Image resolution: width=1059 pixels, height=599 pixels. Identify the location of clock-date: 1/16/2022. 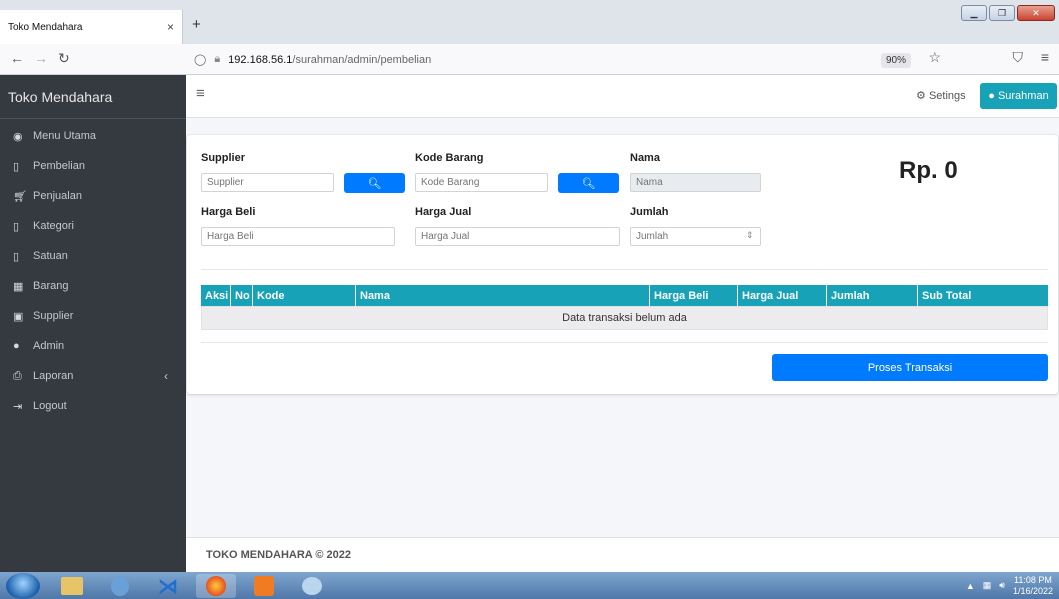
(1032, 590).